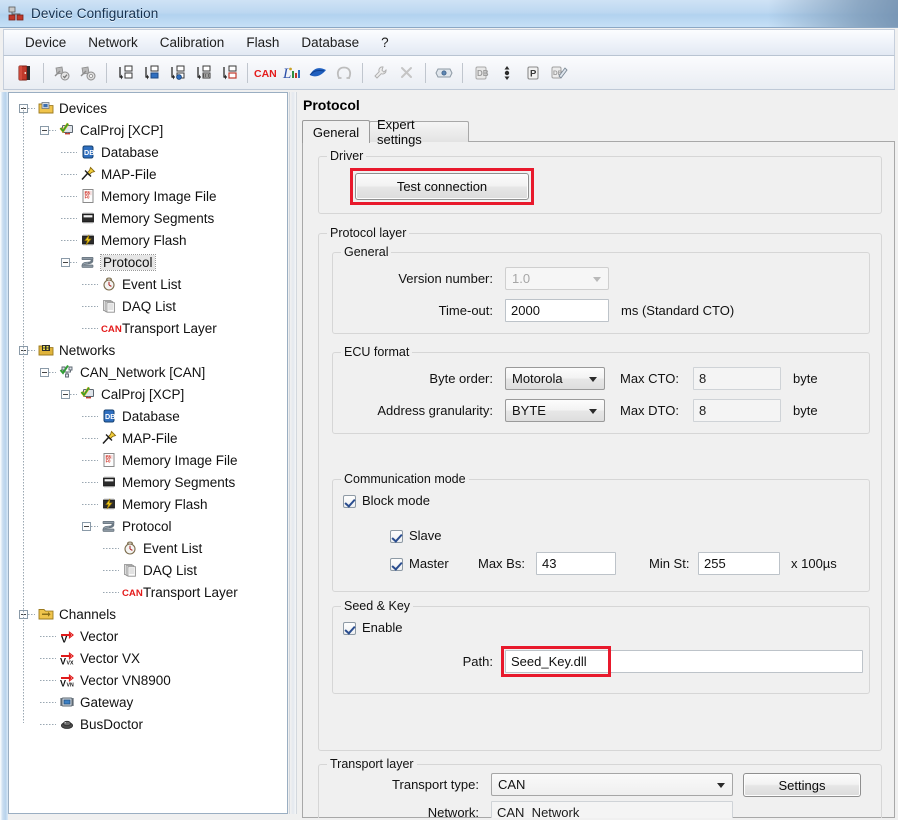 Image resolution: width=898 pixels, height=820 pixels. Describe the element at coordinates (385, 43) in the screenshot. I see `menu-help: ?` at that location.